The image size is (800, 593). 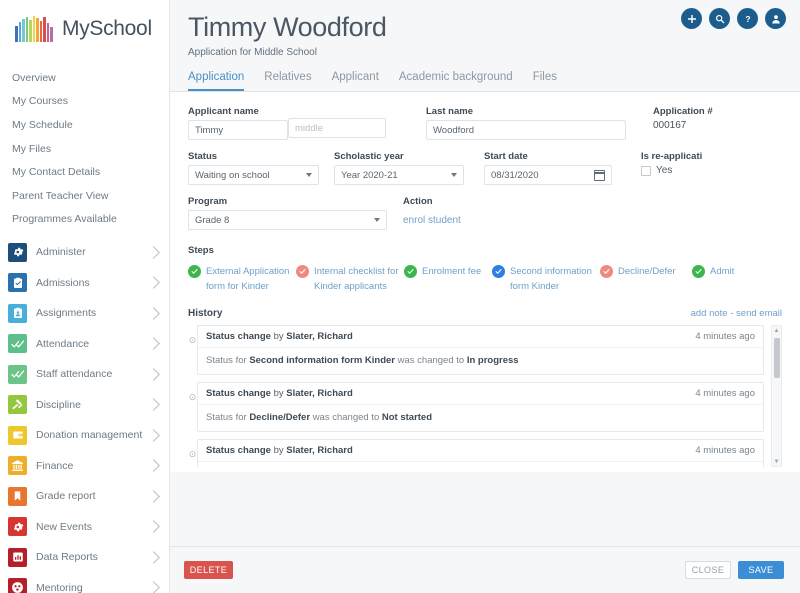 What do you see at coordinates (725, 394) in the screenshot?
I see `history-entry-time: 4 minutes ago` at bounding box center [725, 394].